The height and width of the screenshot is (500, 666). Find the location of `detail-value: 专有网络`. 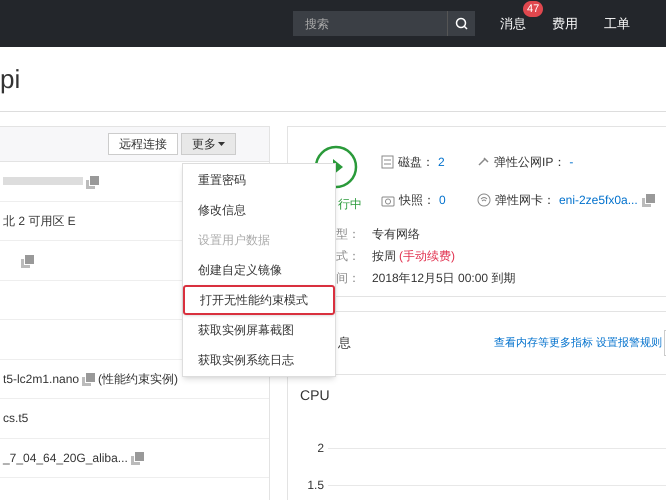

detail-value: 专有网络 is located at coordinates (396, 234).